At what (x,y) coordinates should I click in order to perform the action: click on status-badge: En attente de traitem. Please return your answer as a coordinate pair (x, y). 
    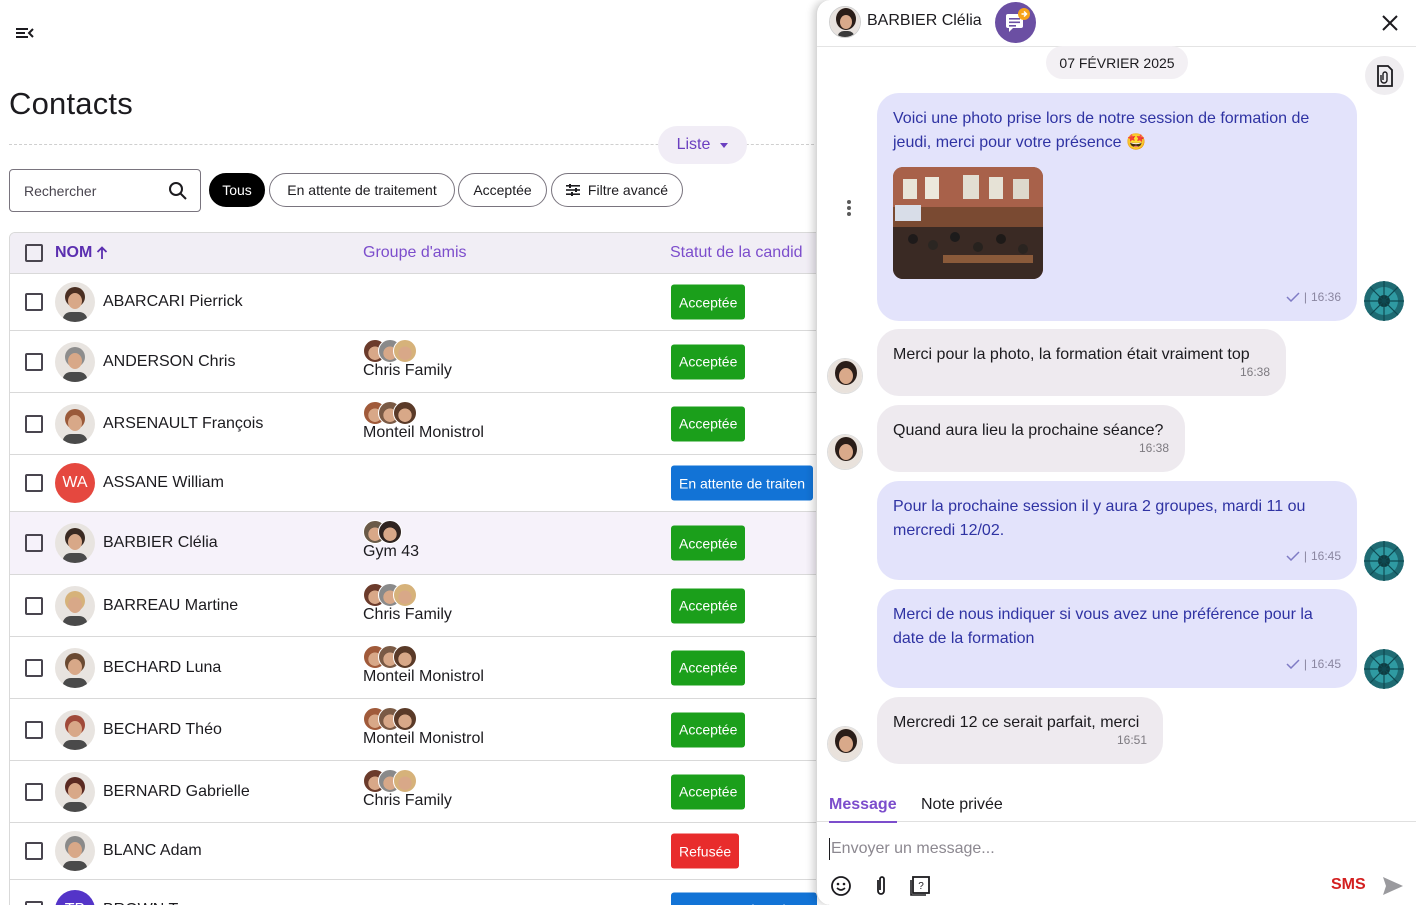
    Looking at the image, I should click on (744, 898).